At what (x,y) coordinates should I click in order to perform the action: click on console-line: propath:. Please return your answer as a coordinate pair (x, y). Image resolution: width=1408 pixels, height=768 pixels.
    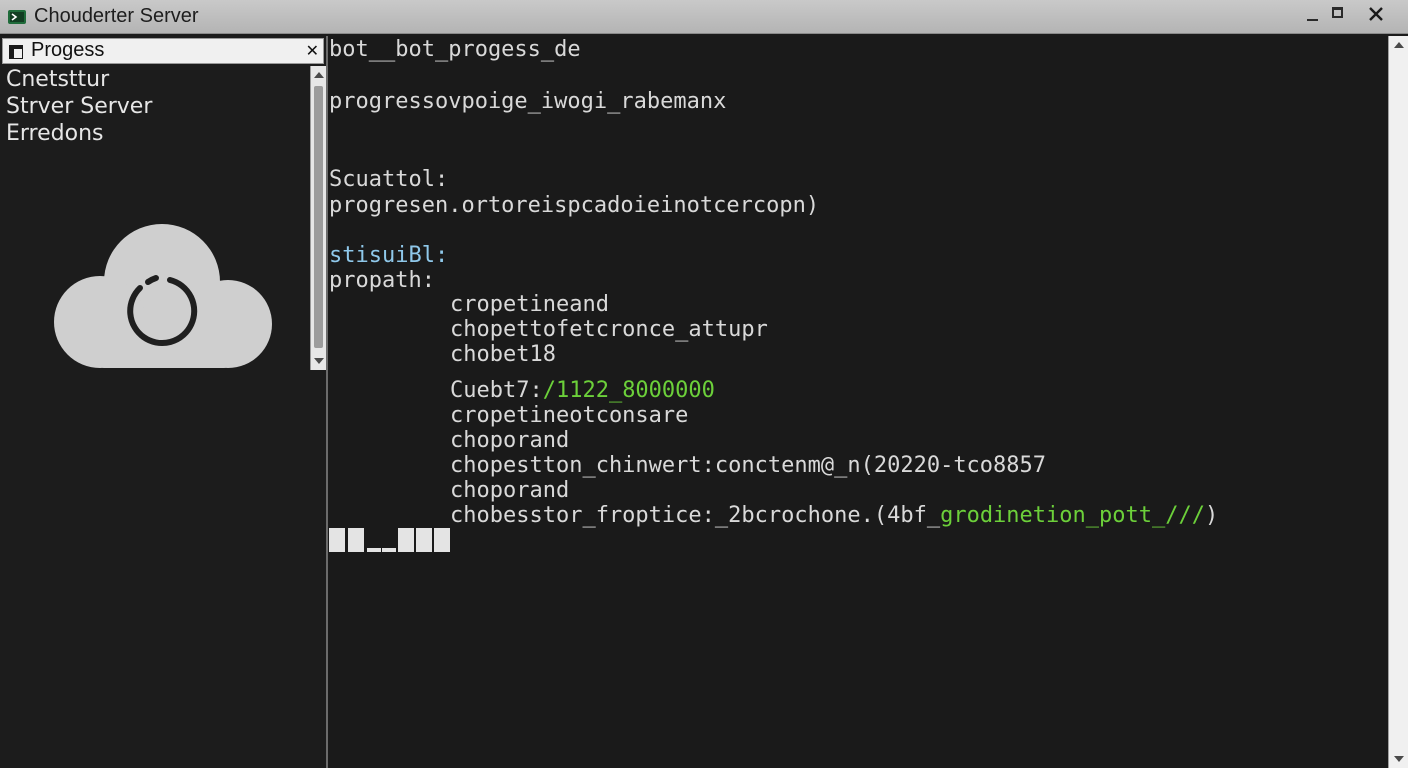
    Looking at the image, I should click on (382, 280).